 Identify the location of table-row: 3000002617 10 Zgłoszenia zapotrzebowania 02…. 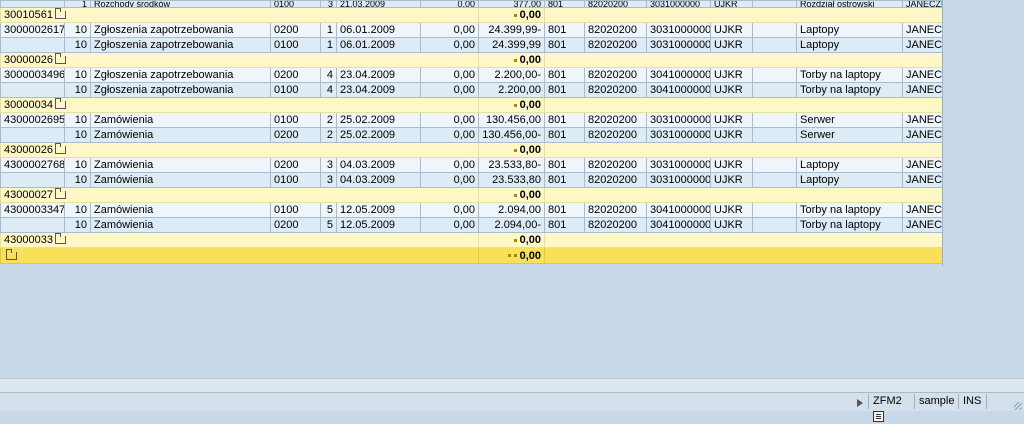
(471, 30).